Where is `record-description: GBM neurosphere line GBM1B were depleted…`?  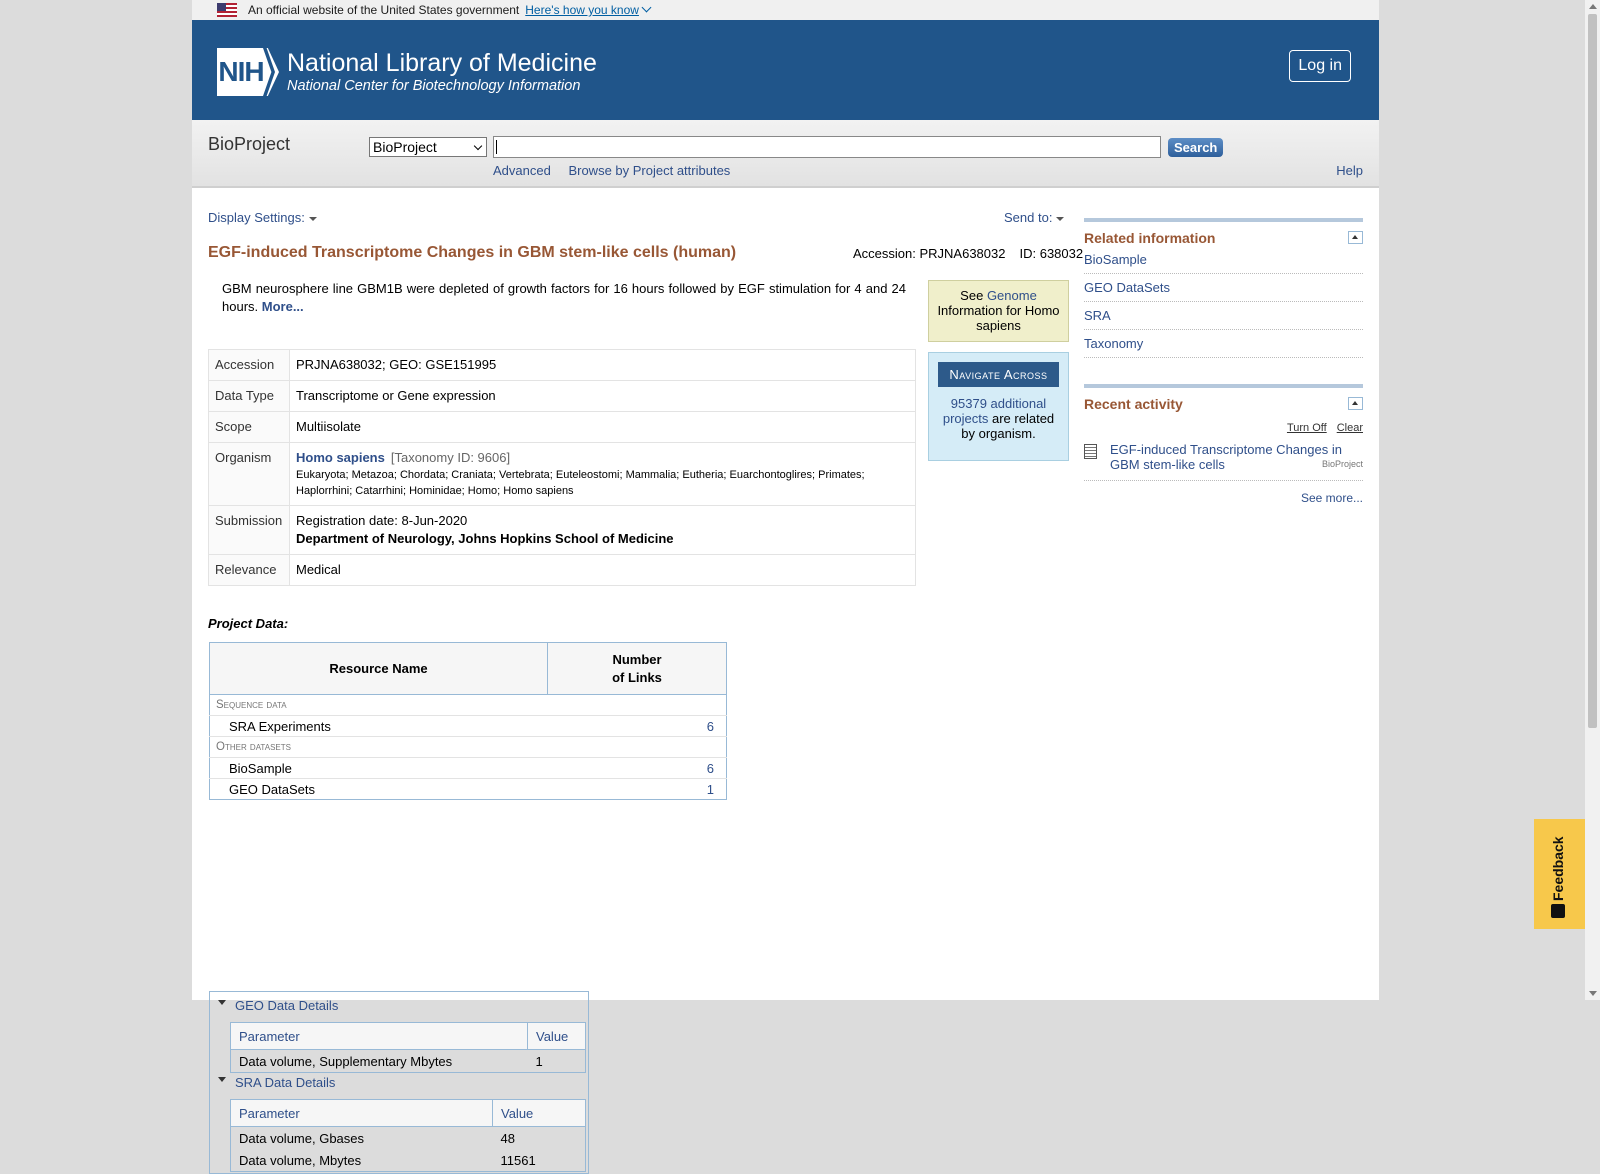
record-description: GBM neurosphere line GBM1B were depleted… is located at coordinates (564, 298).